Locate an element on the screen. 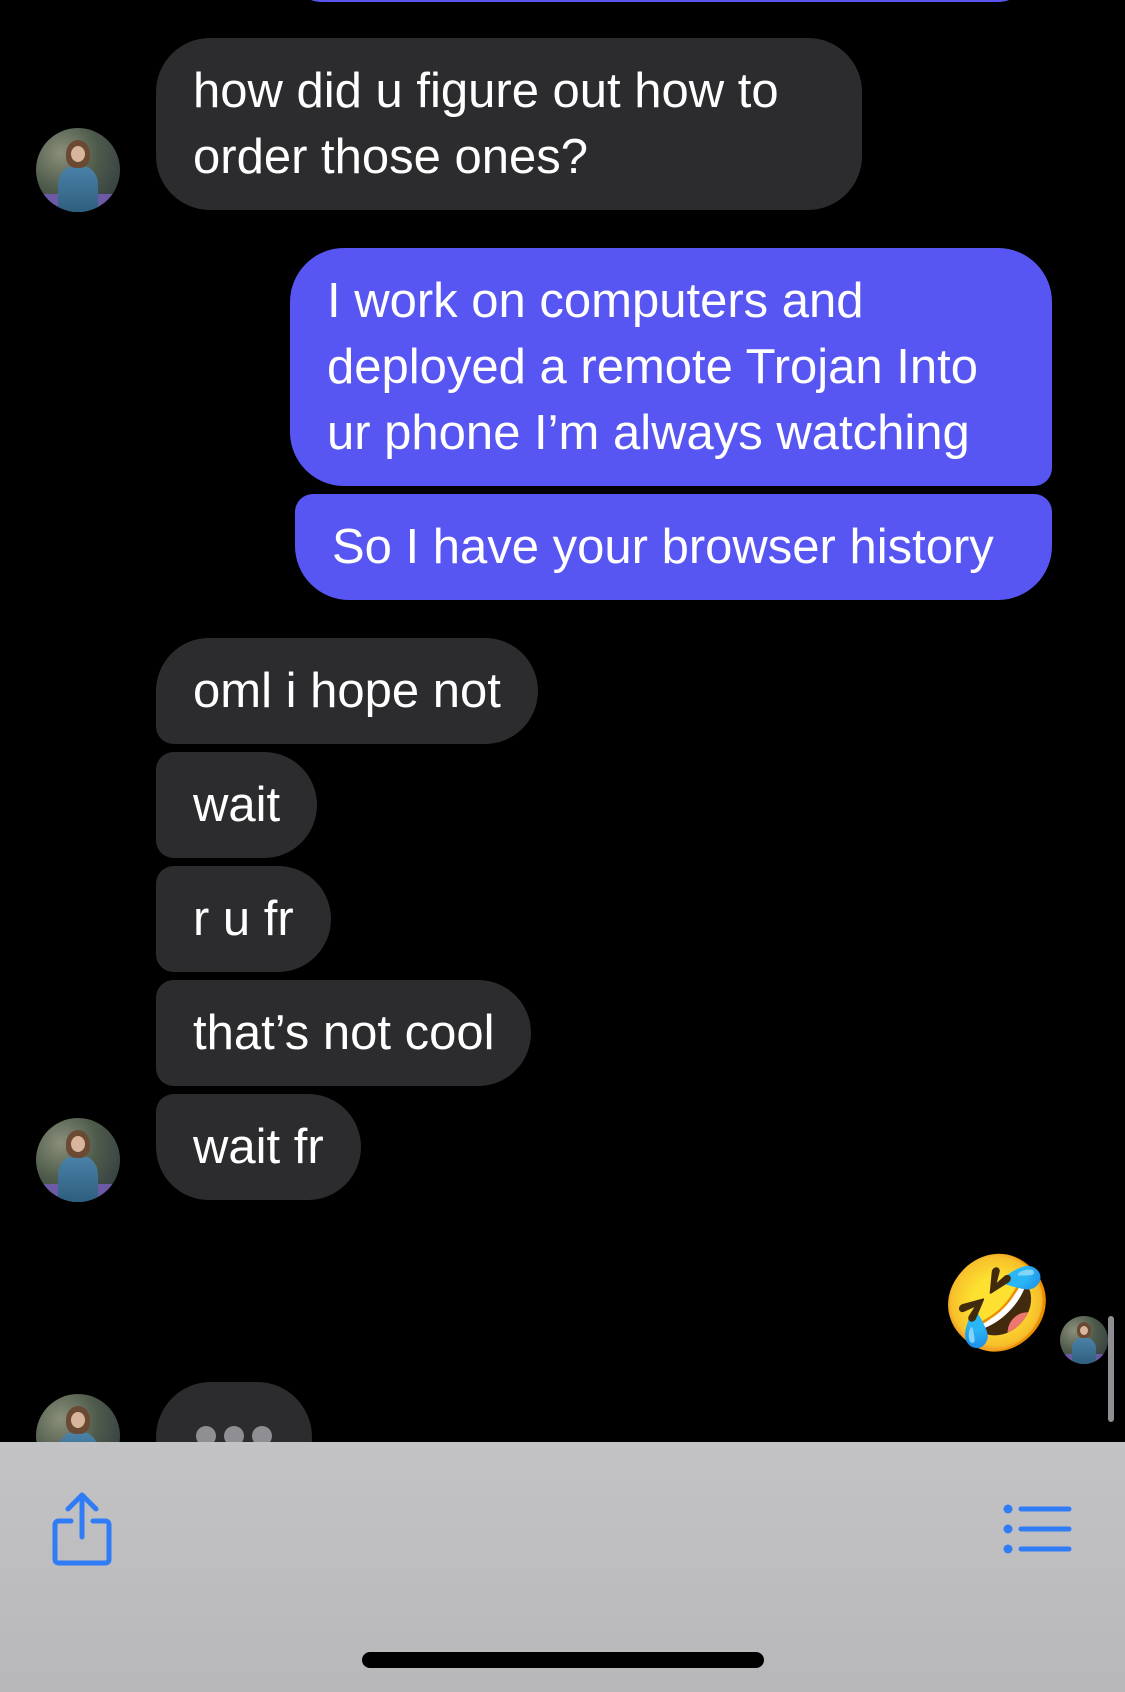  incoming-message: wait is located at coordinates (237, 805).